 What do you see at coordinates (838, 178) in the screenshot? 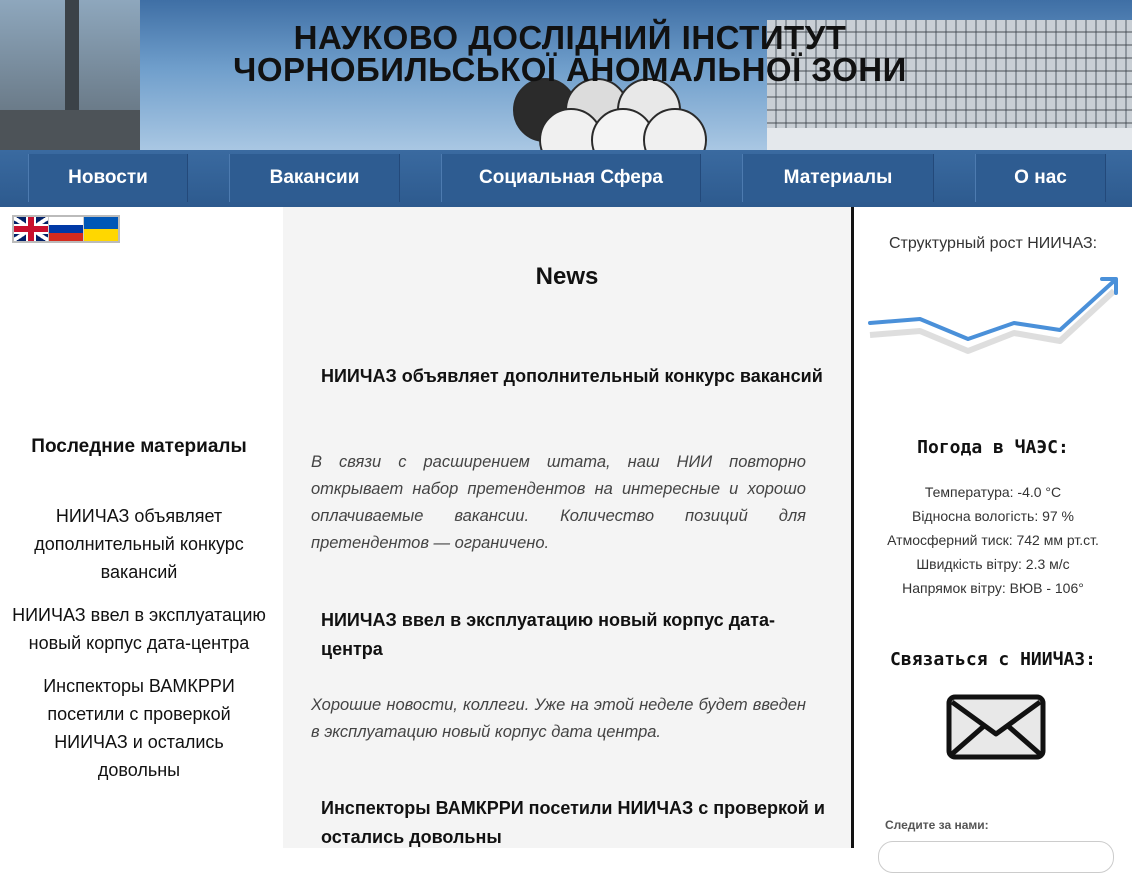
I see `nav-item-materials: Материалы` at bounding box center [838, 178].